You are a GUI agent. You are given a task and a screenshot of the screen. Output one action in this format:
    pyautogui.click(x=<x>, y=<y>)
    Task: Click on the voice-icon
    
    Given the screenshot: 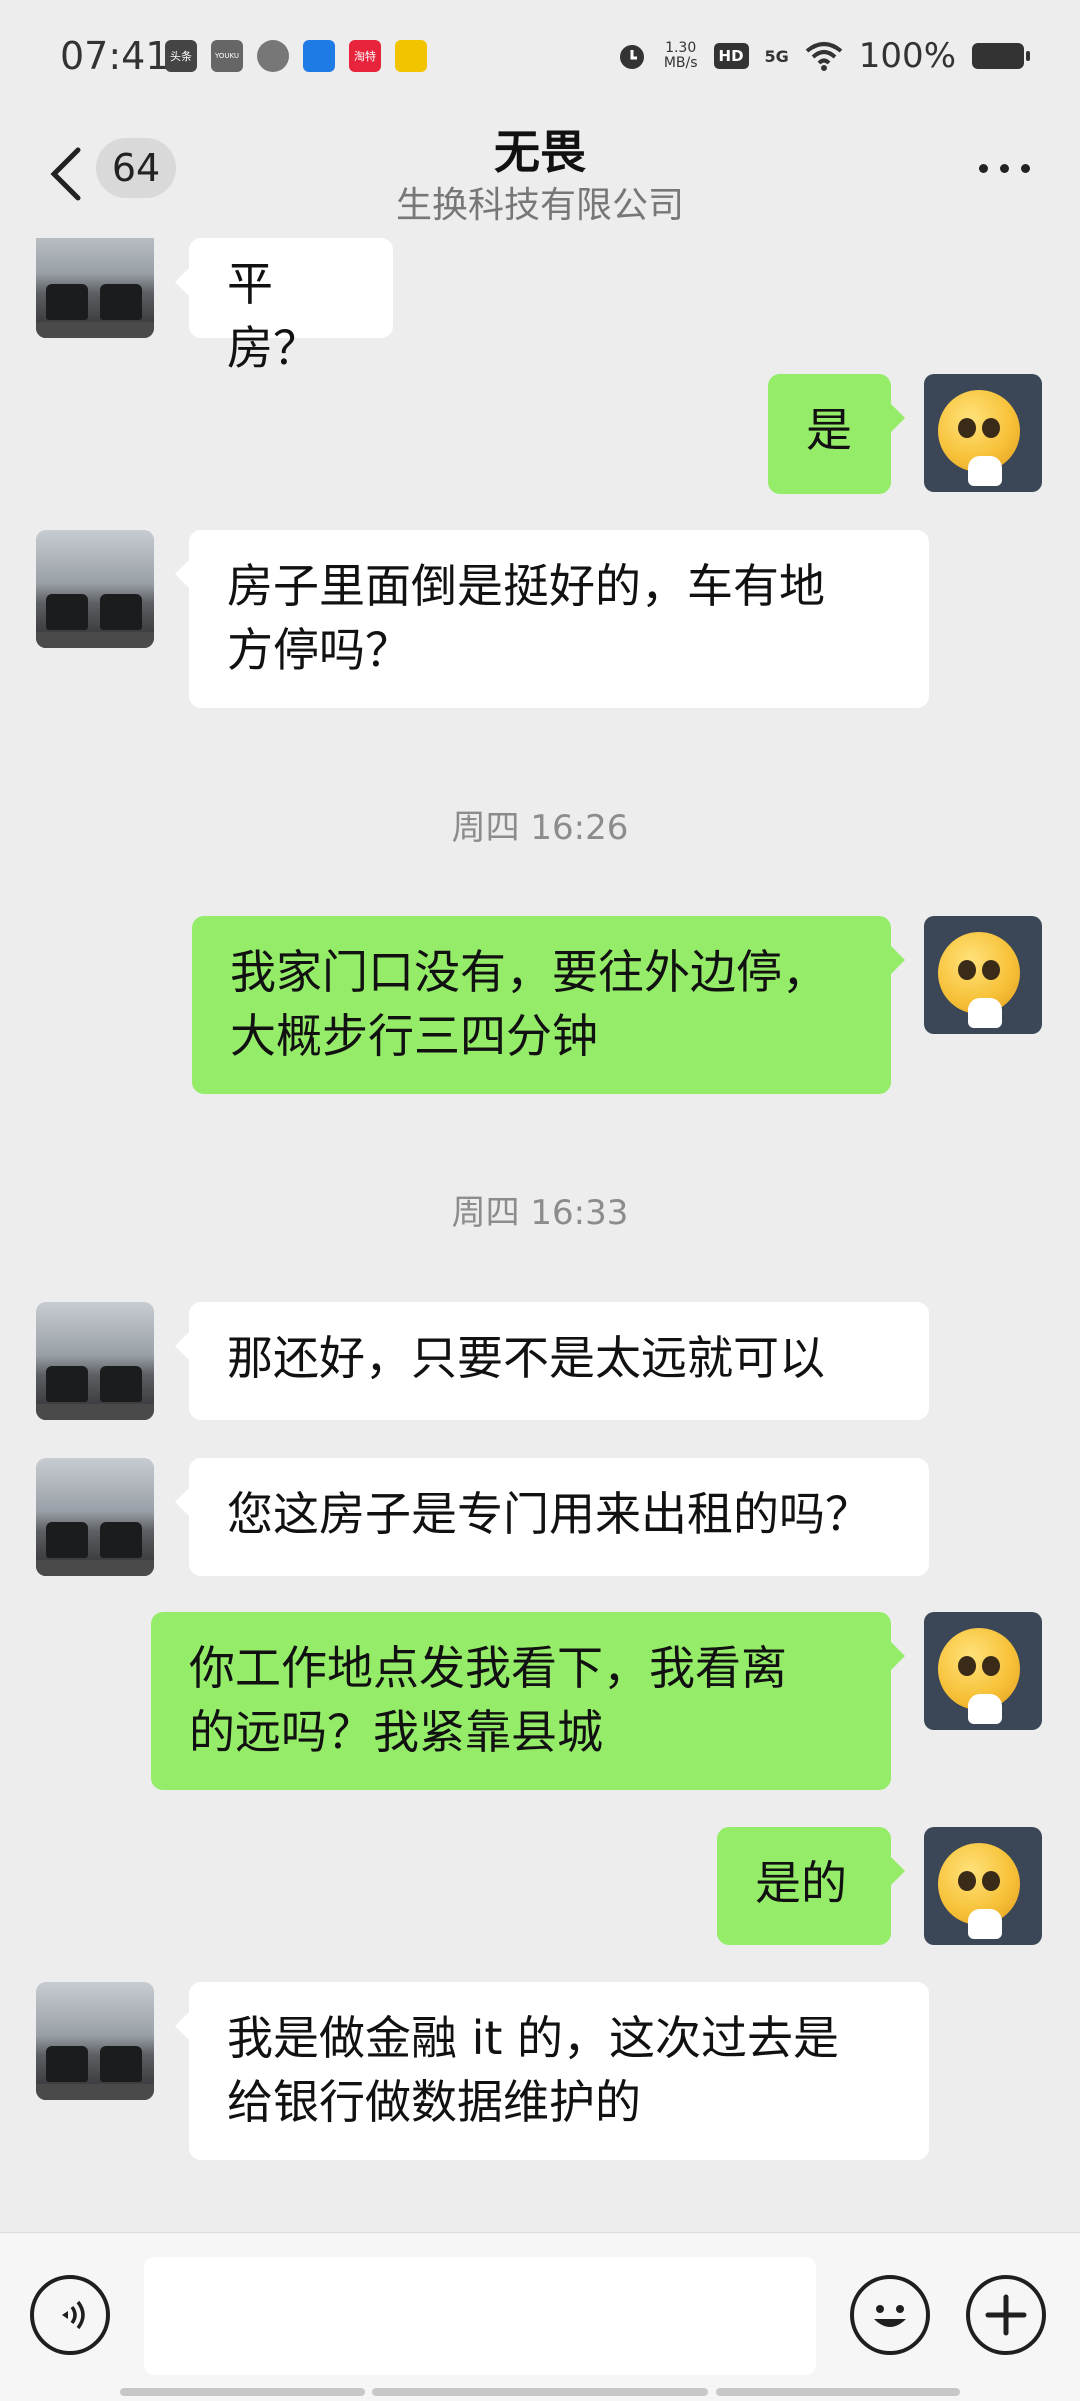 What is the action you would take?
    pyautogui.click(x=70, y=2315)
    